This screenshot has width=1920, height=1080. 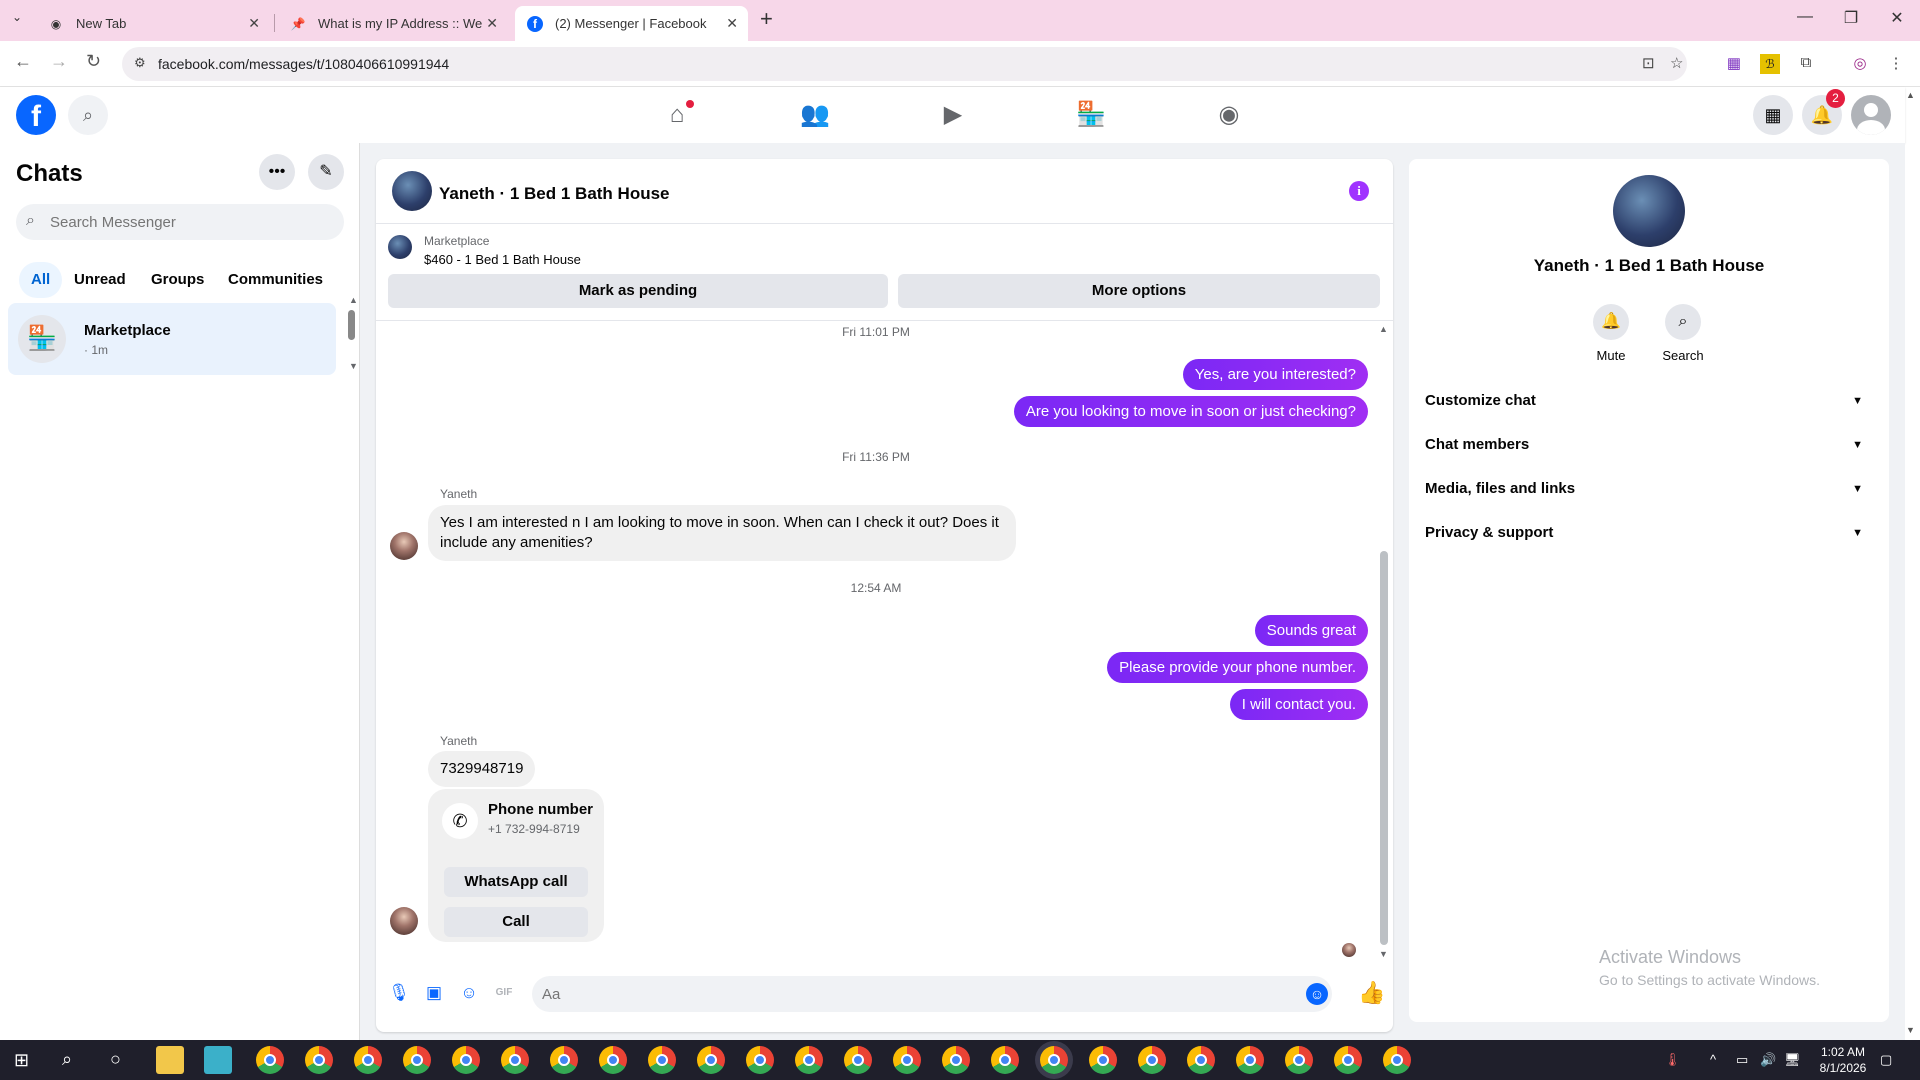 I want to click on thumbs-up-icon: 👍, so click(x=1371, y=993).